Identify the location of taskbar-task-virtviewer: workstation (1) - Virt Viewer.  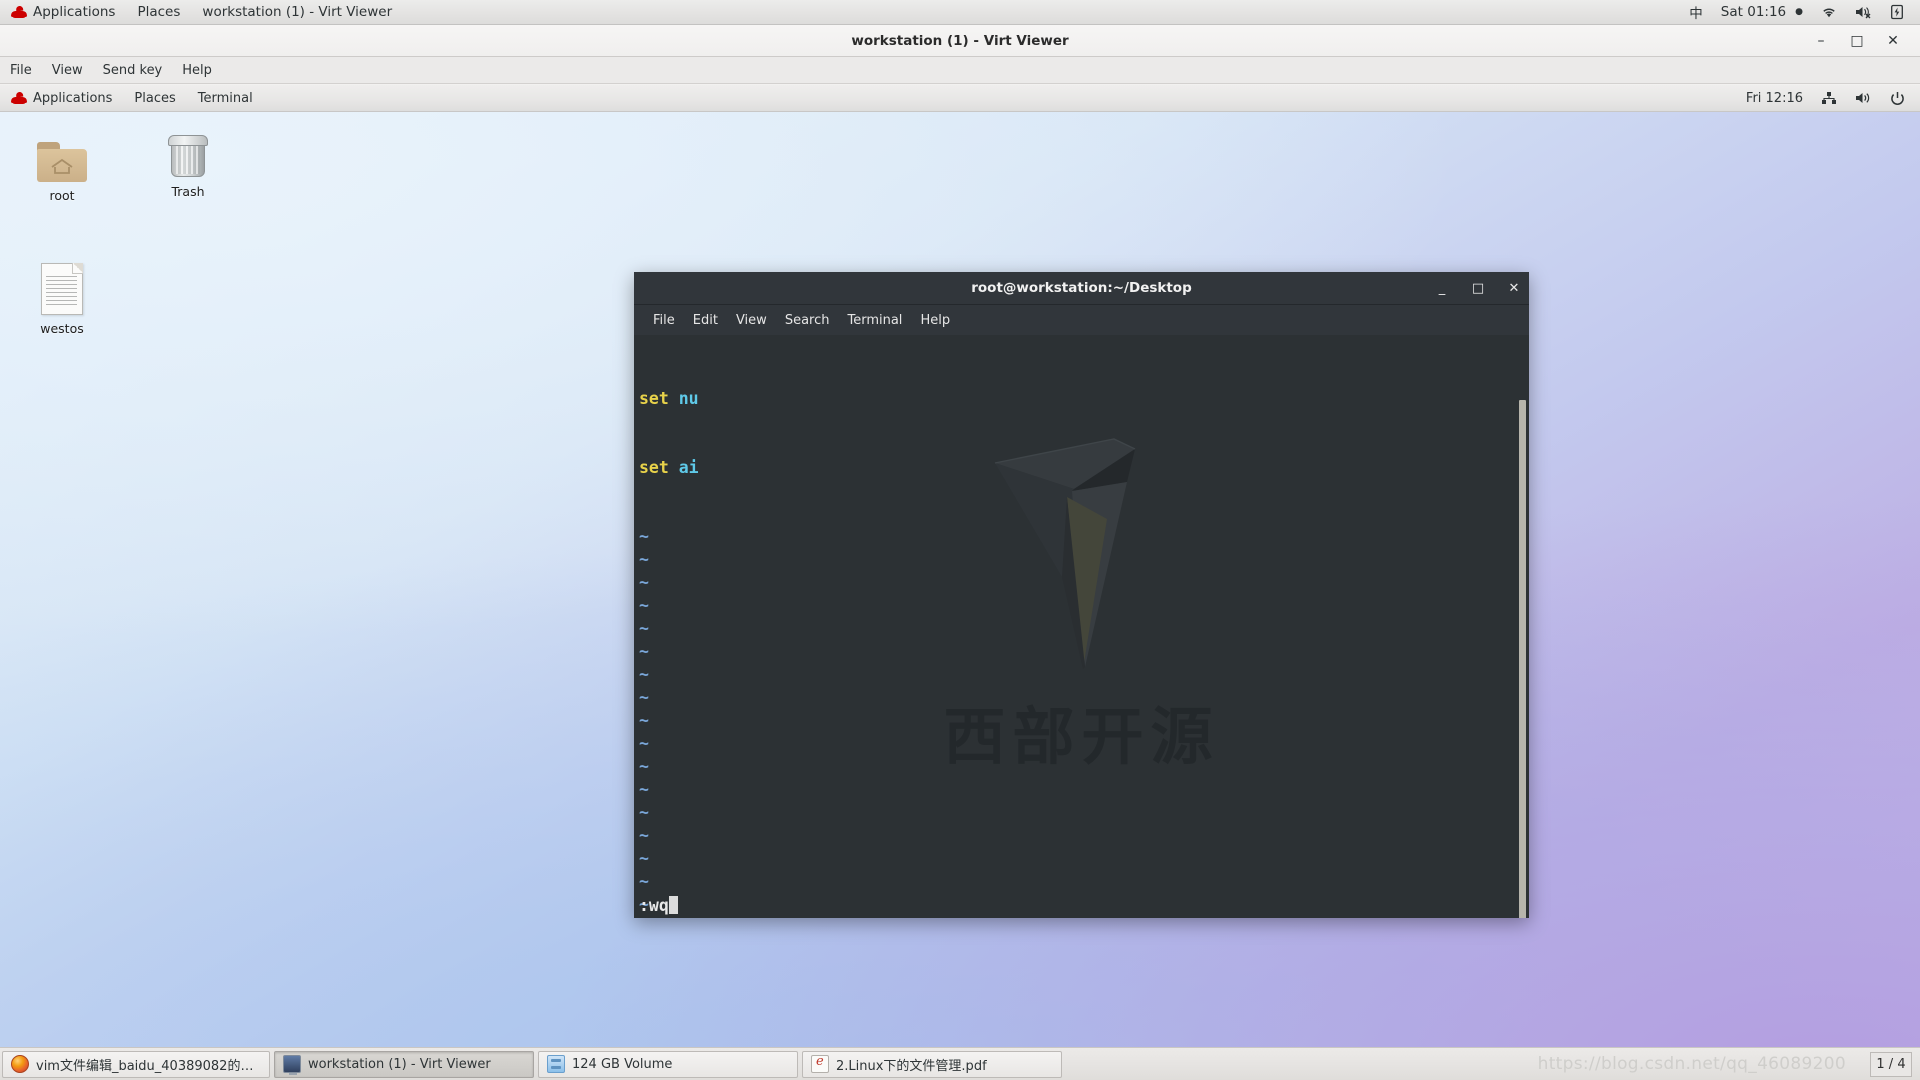
(404, 1064).